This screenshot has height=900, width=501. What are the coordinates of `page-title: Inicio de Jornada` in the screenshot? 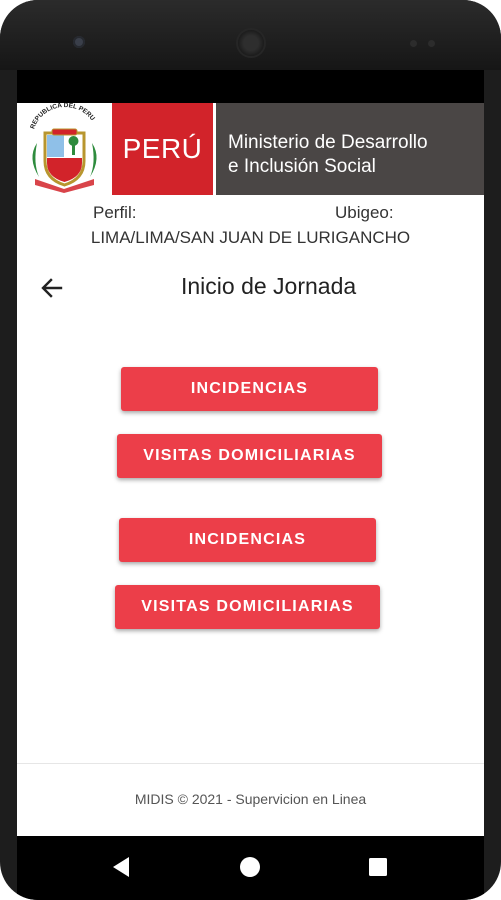 It's located at (269, 286).